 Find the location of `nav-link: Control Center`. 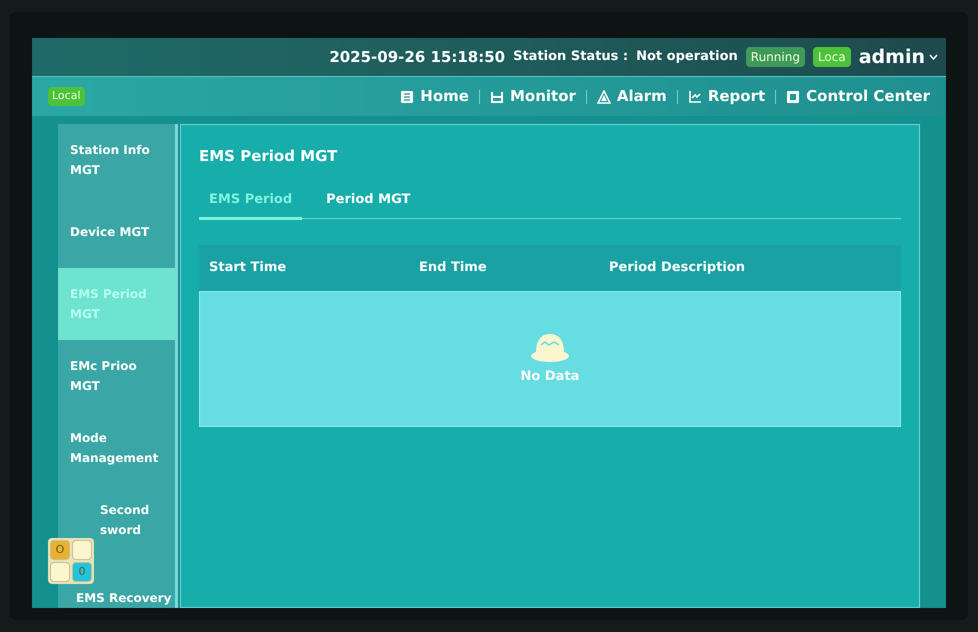

nav-link: Control Center is located at coordinates (858, 96).